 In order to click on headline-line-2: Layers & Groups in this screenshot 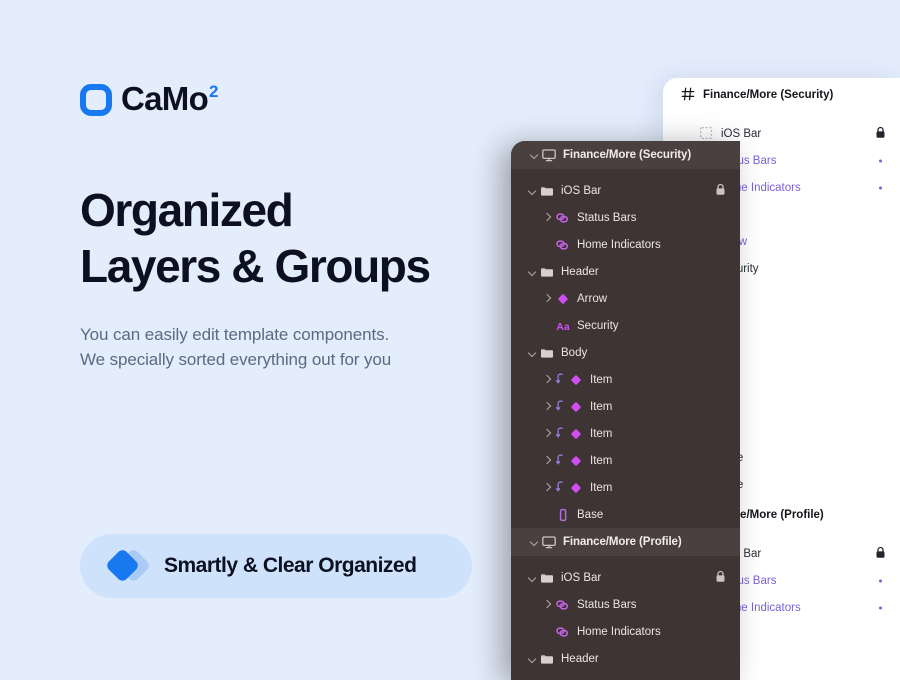, I will do `click(255, 266)`.